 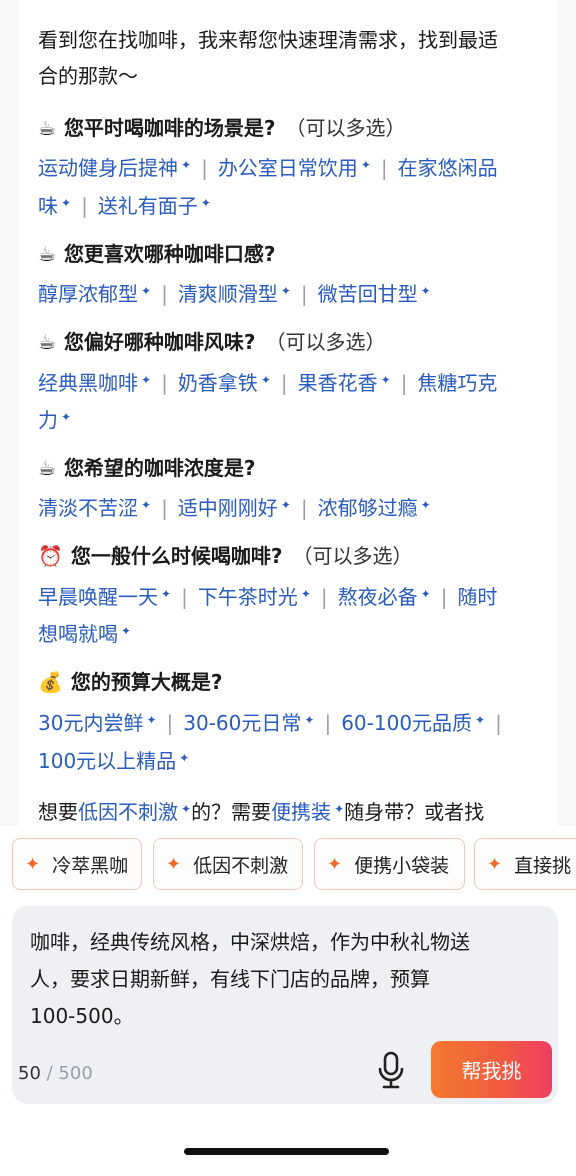 What do you see at coordinates (90, 865) in the screenshot?
I see `quick-reply-label: 冷萃黑咖` at bounding box center [90, 865].